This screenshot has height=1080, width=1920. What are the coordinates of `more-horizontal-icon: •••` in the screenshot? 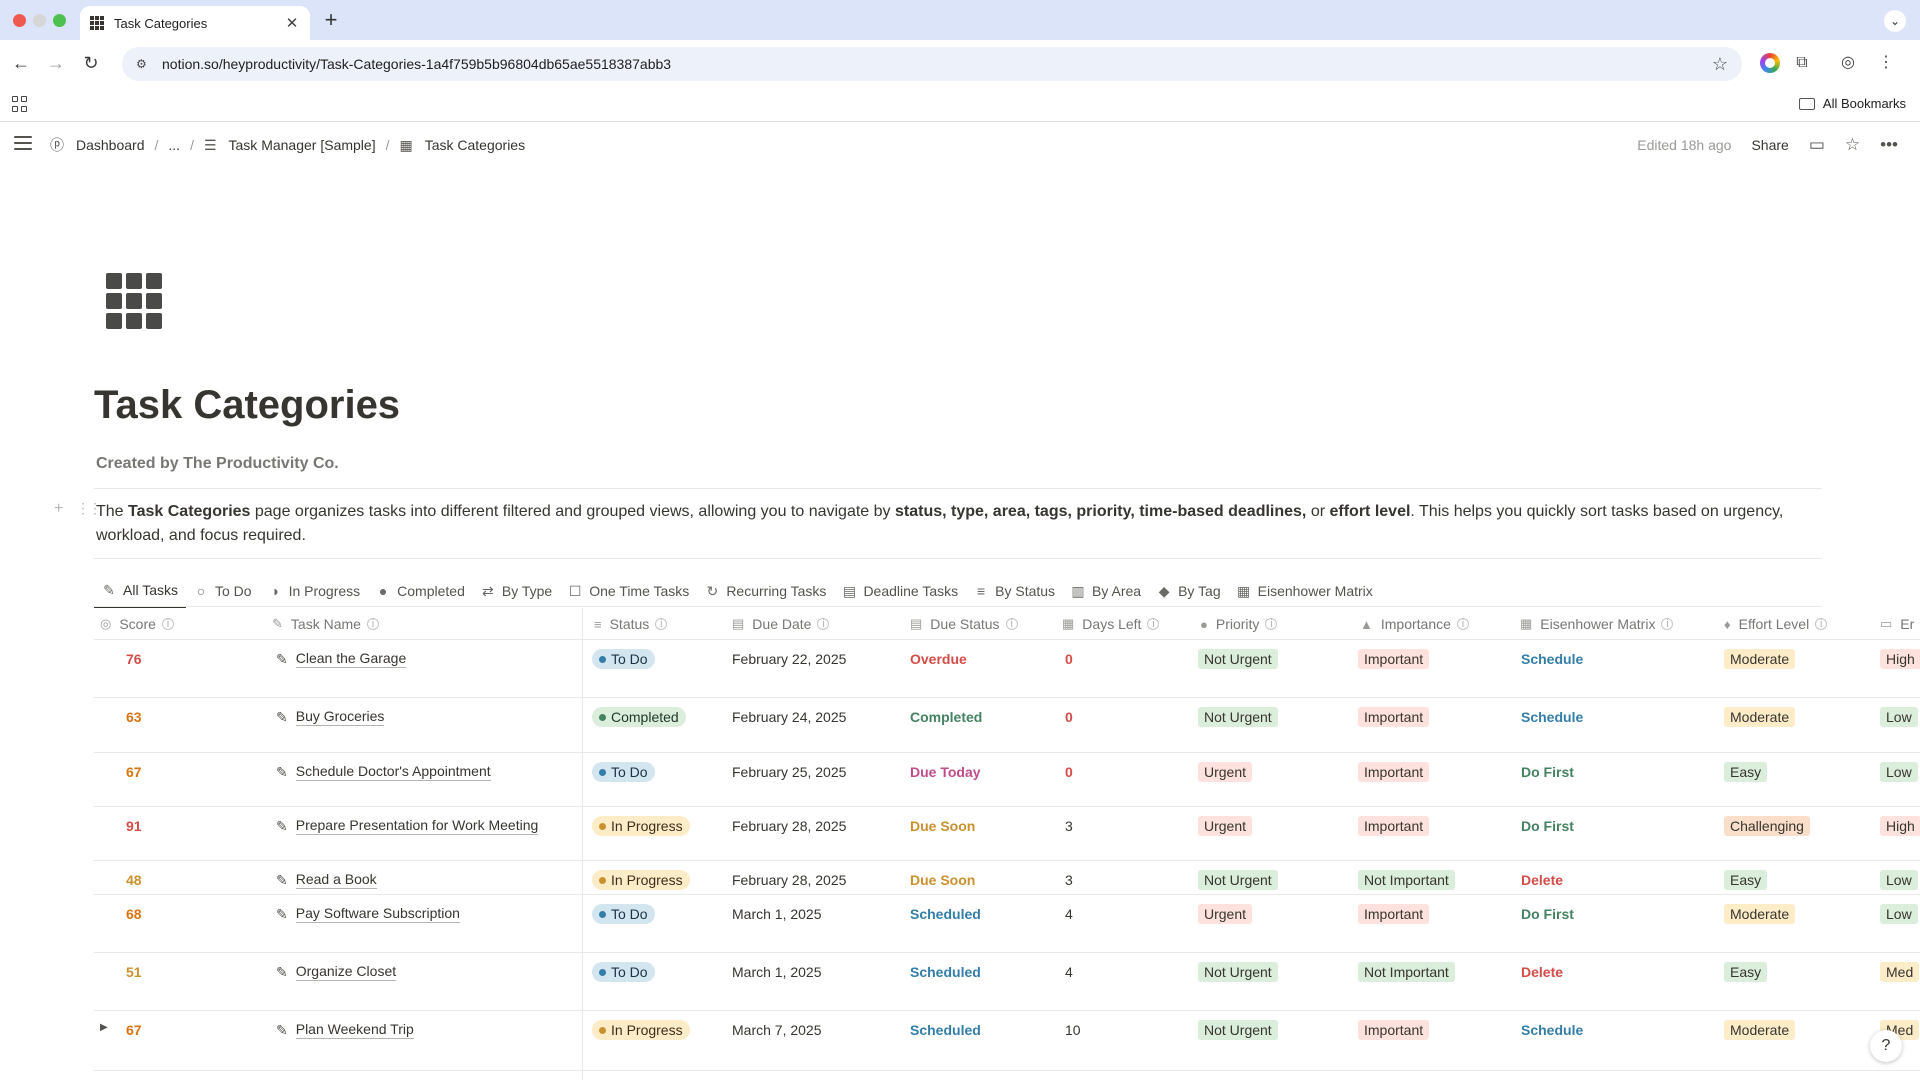 It's located at (1889, 145).